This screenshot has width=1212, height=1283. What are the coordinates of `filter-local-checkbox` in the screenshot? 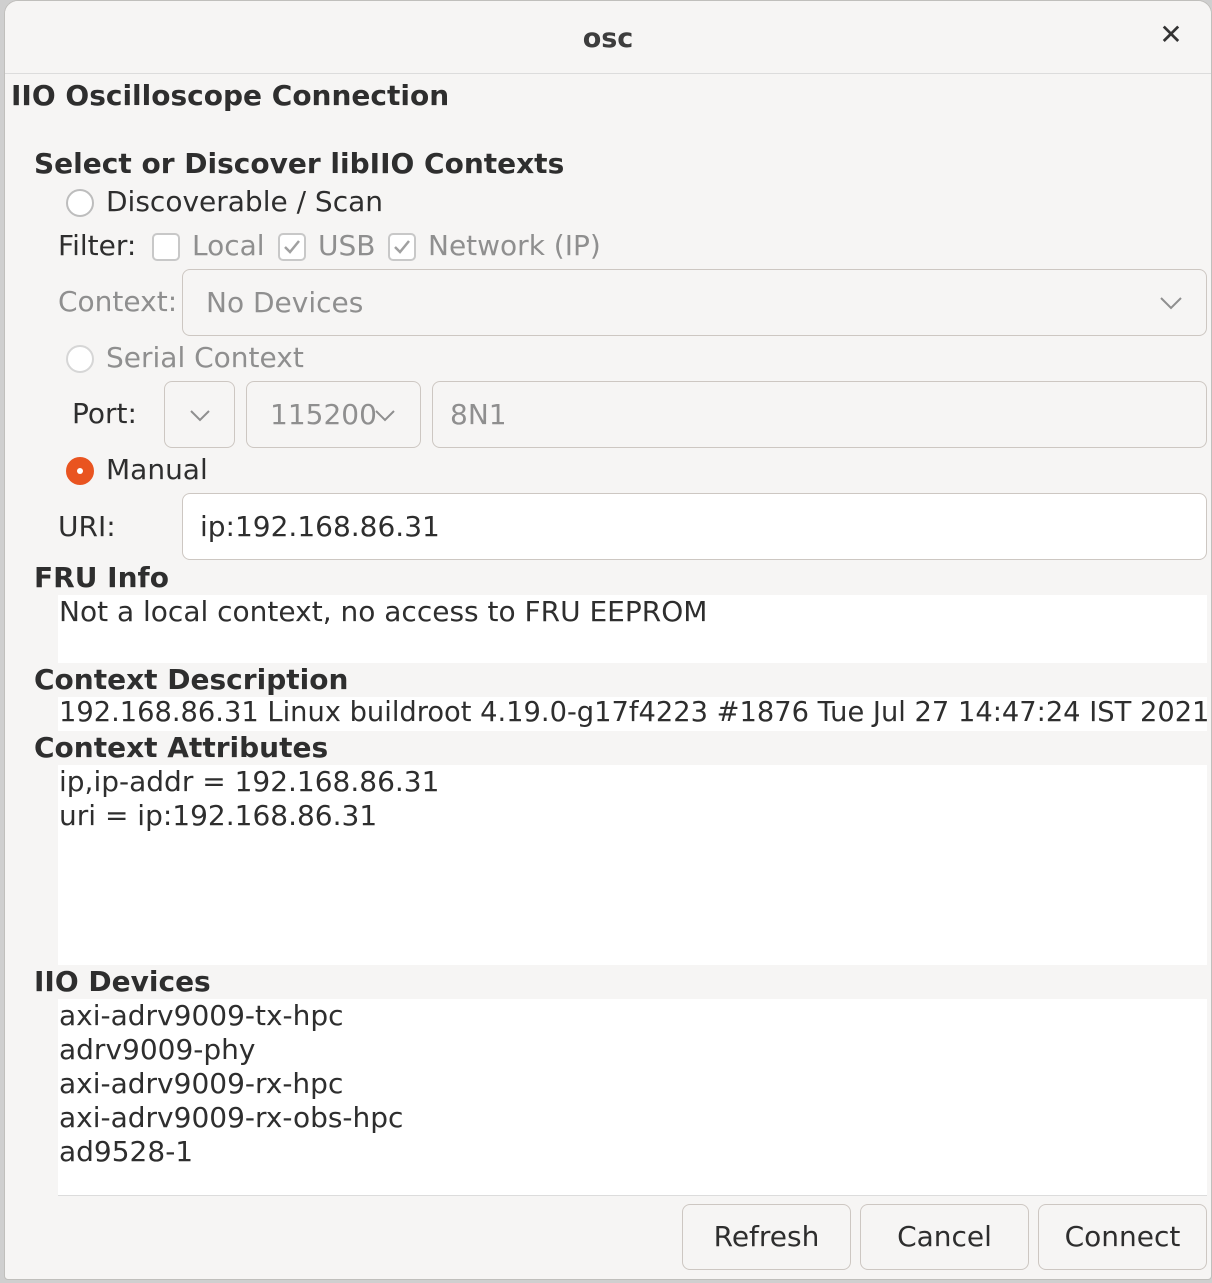 It's located at (166, 247).